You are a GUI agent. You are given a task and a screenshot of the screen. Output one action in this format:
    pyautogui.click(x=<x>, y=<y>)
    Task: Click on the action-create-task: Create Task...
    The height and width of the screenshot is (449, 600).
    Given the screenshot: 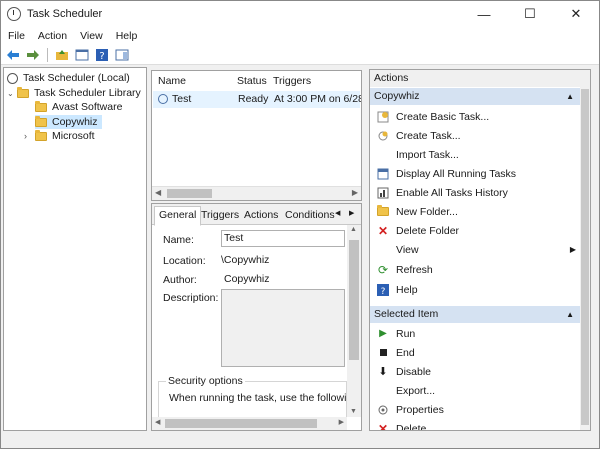 What is the action you would take?
    pyautogui.click(x=475, y=135)
    